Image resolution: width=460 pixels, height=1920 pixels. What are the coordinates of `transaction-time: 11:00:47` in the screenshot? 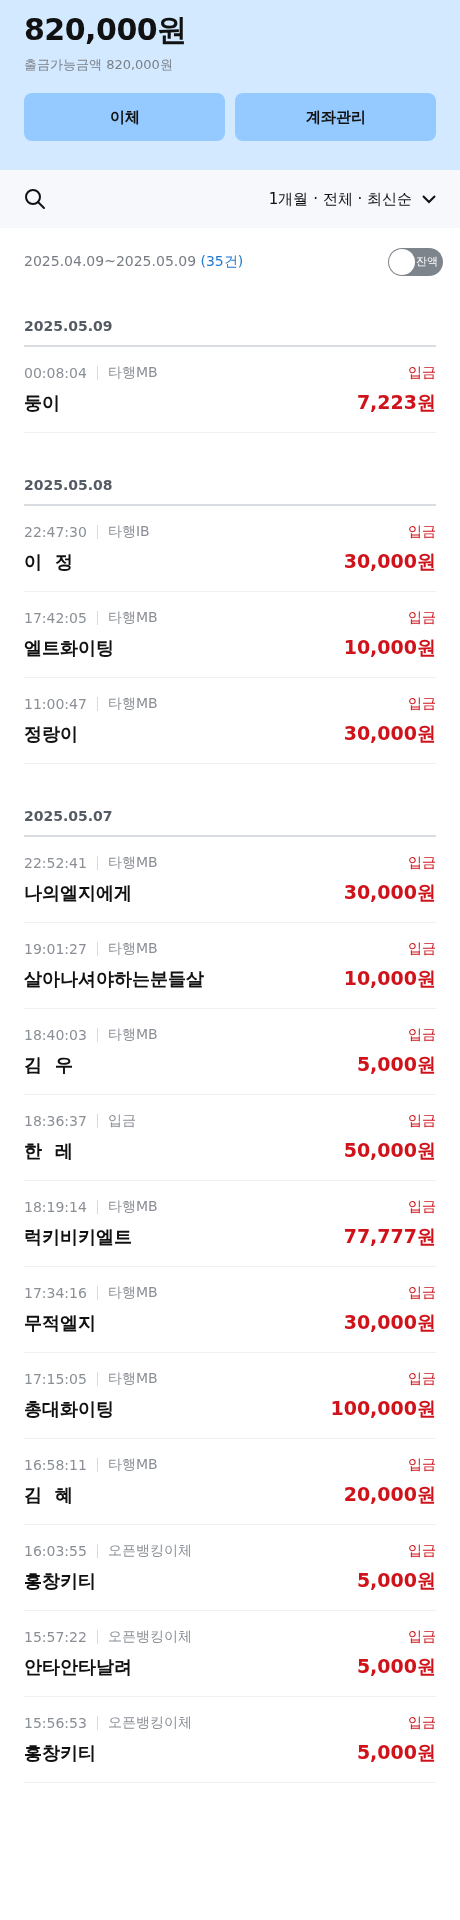 It's located at (55, 704).